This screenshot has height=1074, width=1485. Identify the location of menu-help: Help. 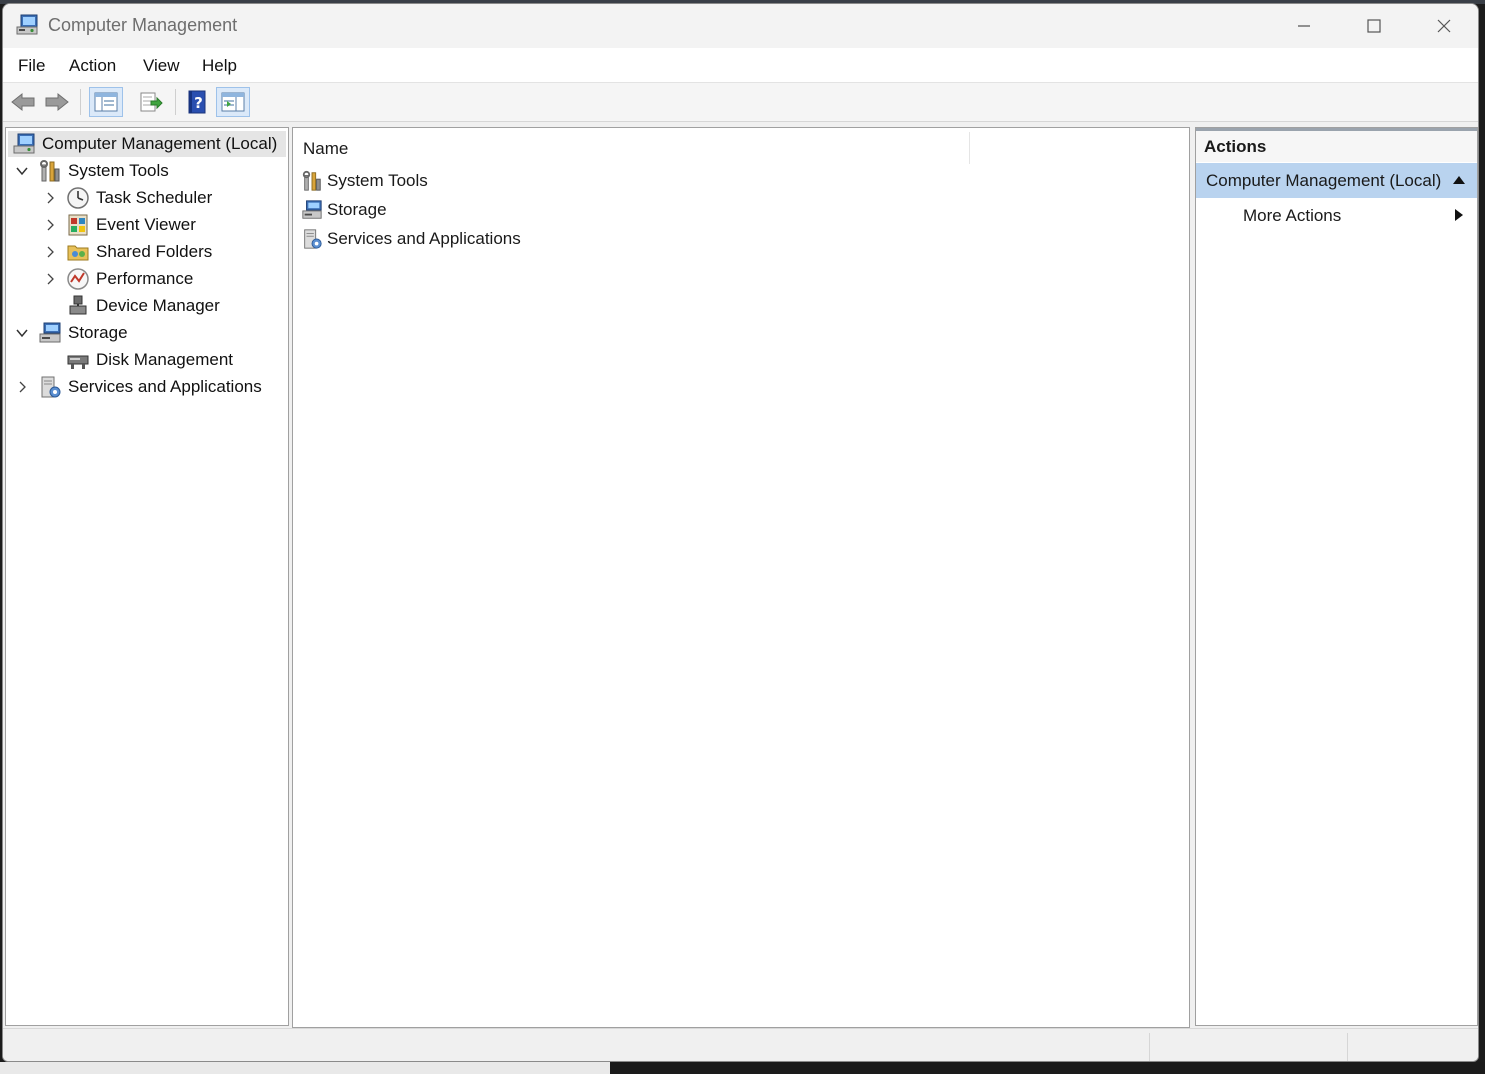
(219, 66).